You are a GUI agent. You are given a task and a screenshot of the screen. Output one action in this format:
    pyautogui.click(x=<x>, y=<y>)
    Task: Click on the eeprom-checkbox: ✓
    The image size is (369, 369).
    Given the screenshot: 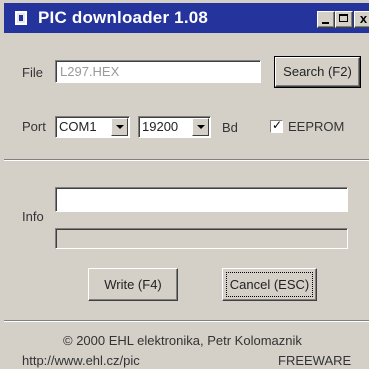 What is the action you would take?
    pyautogui.click(x=276, y=125)
    